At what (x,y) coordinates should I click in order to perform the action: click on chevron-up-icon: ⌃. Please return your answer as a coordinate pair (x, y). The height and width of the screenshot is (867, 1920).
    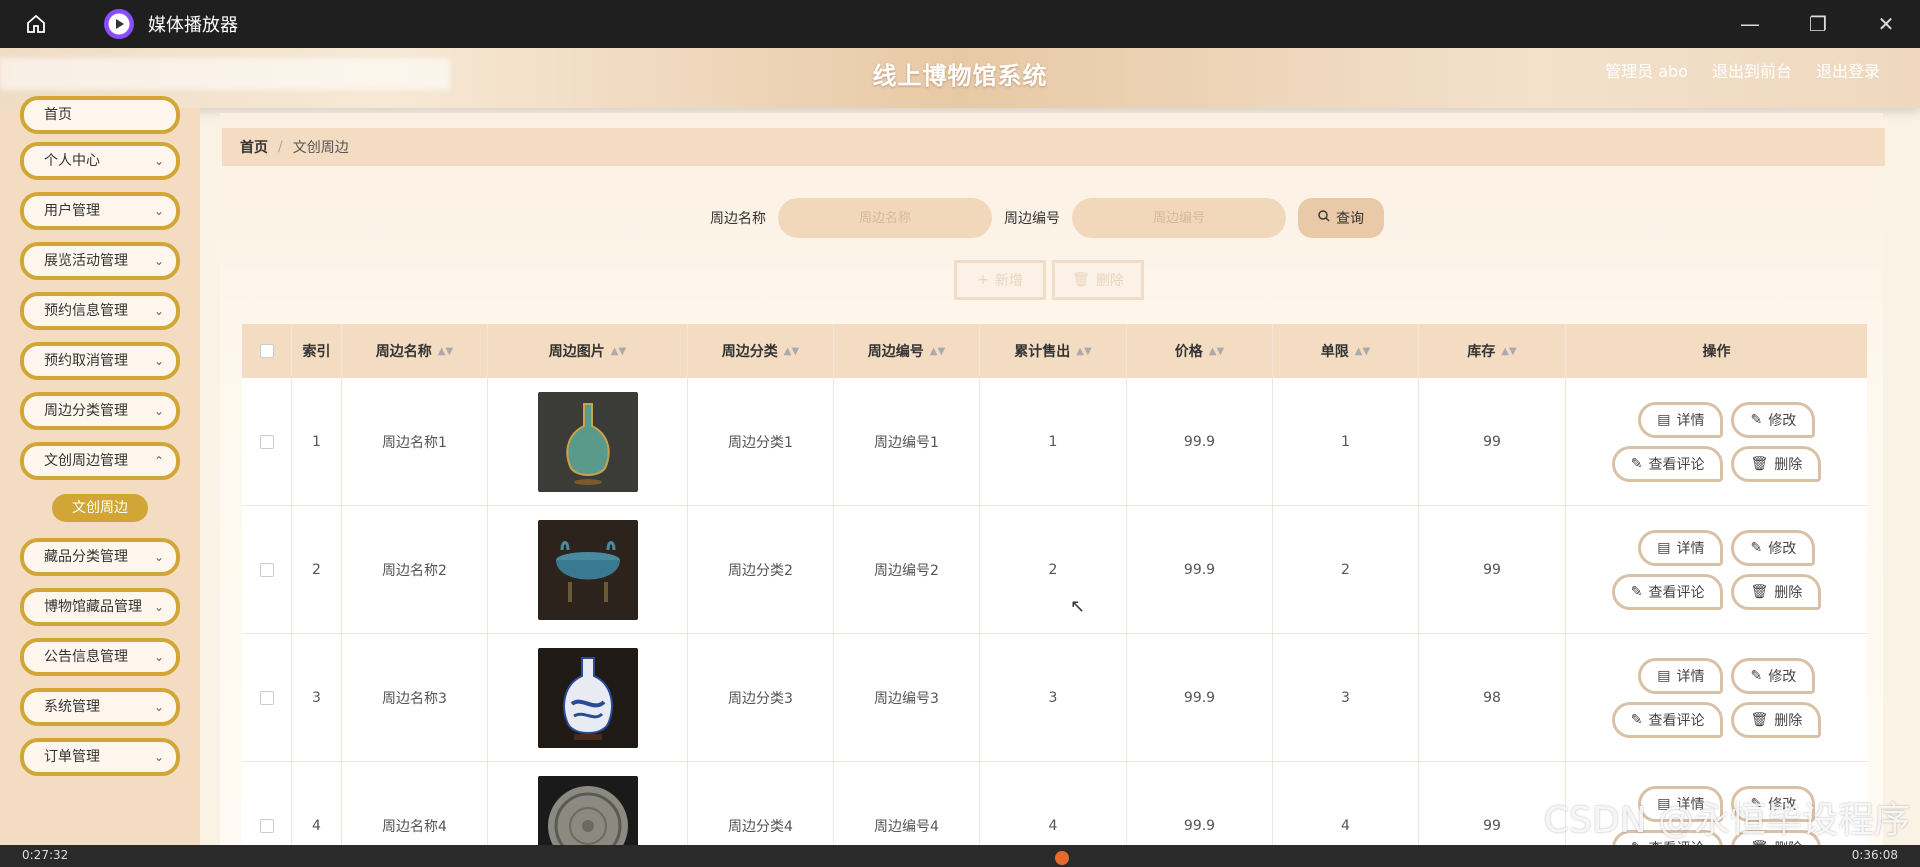
    Looking at the image, I should click on (158, 461).